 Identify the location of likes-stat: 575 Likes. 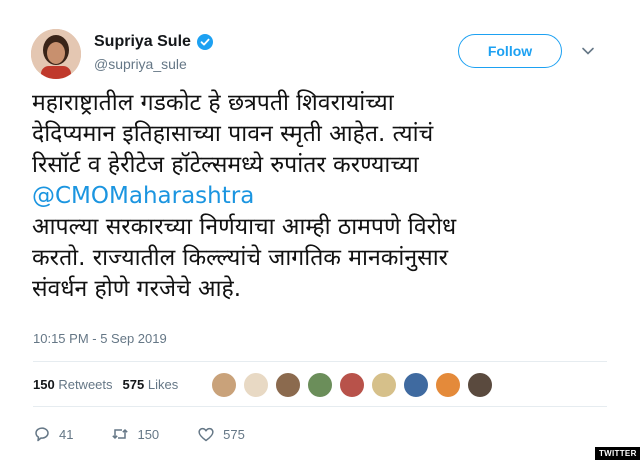
(151, 384).